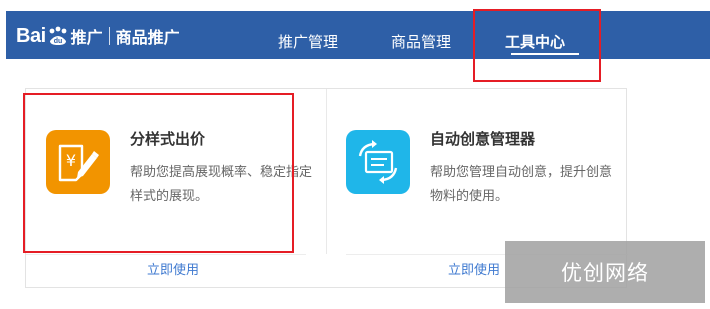 The width and height of the screenshot is (710, 309). Describe the element at coordinates (57, 41) in the screenshot. I see `logo-brand-right: du` at that location.